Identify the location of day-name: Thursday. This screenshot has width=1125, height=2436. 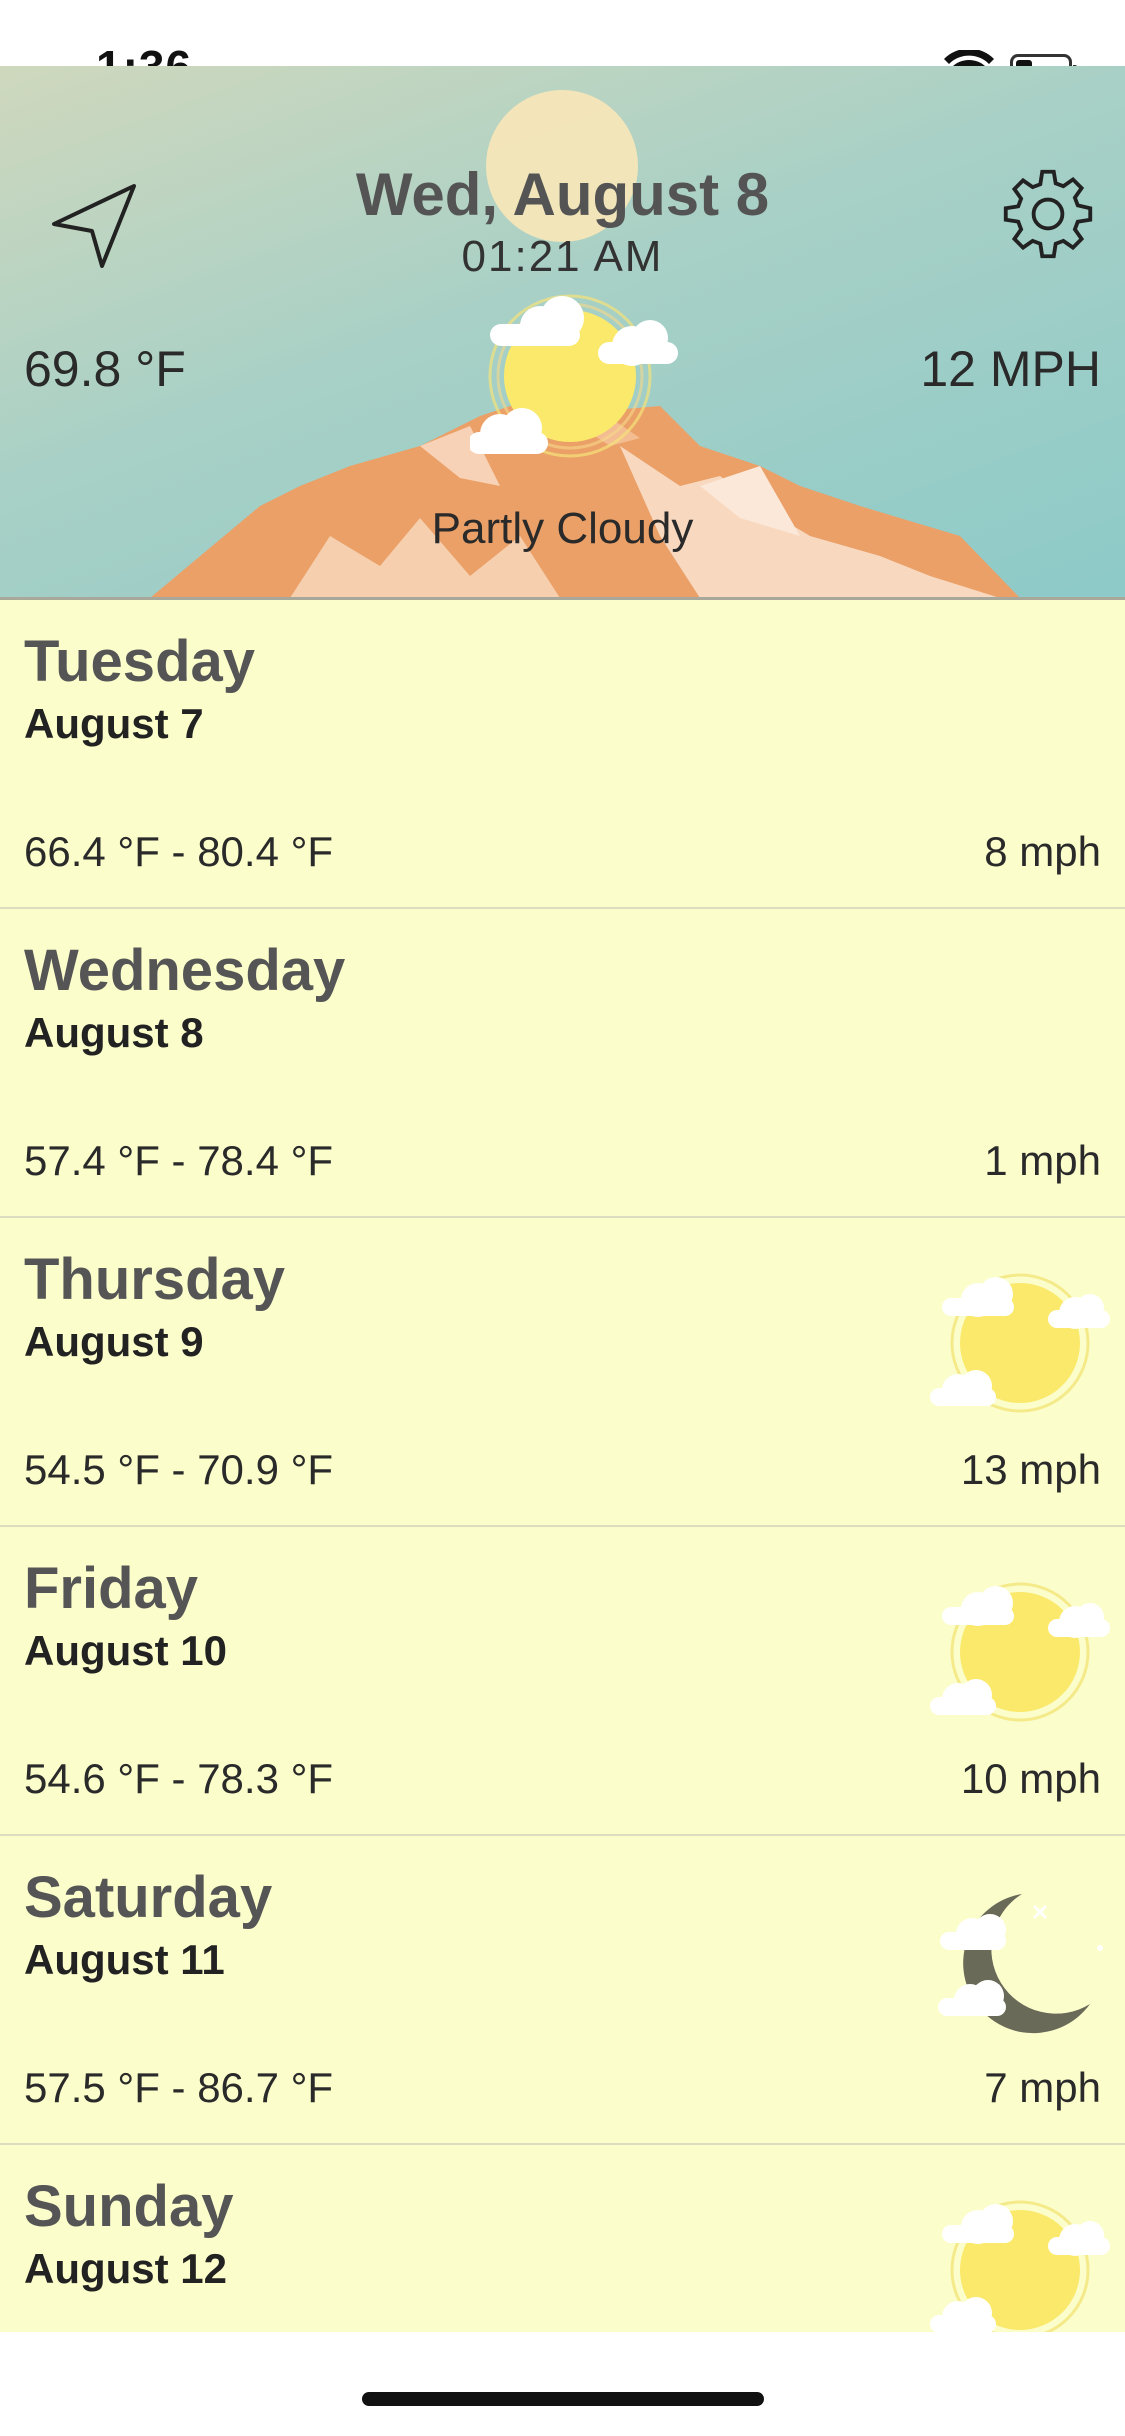
(155, 1279).